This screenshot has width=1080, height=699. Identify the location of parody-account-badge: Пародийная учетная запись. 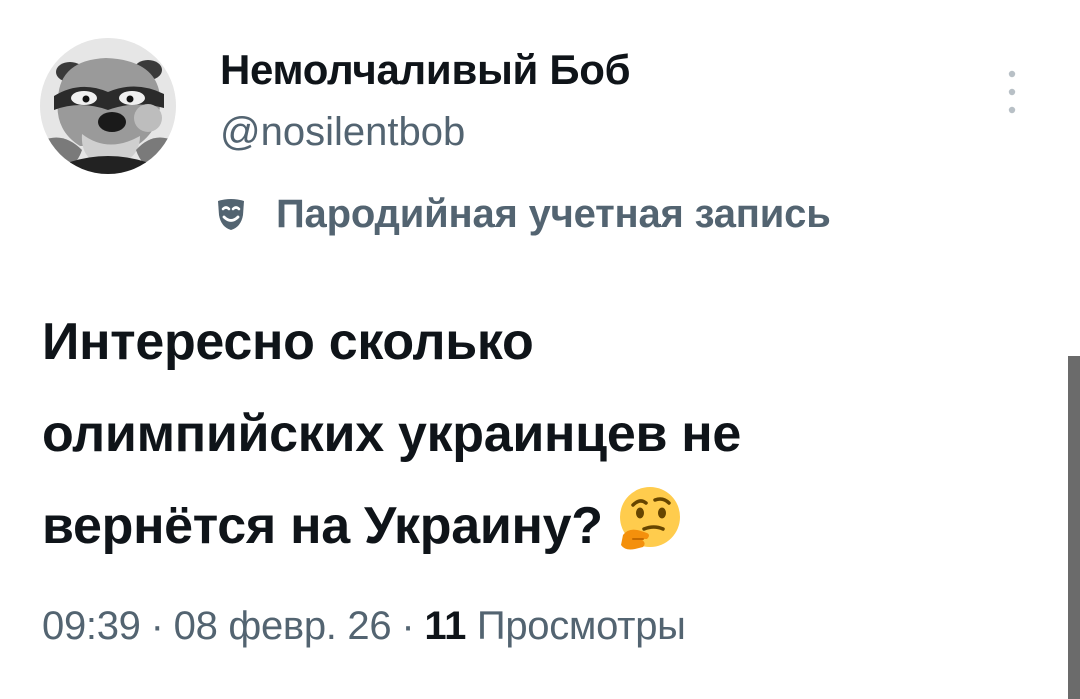
(523, 214).